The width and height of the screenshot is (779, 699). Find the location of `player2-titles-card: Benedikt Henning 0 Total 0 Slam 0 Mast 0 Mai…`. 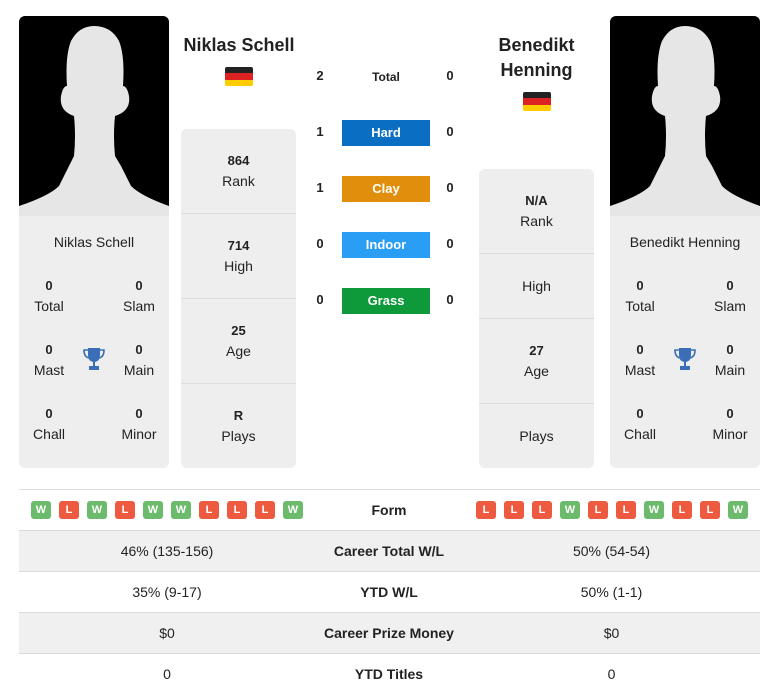

player2-titles-card: Benedikt Henning 0 Total 0 Slam 0 Mast 0 Mai… is located at coordinates (685, 342).